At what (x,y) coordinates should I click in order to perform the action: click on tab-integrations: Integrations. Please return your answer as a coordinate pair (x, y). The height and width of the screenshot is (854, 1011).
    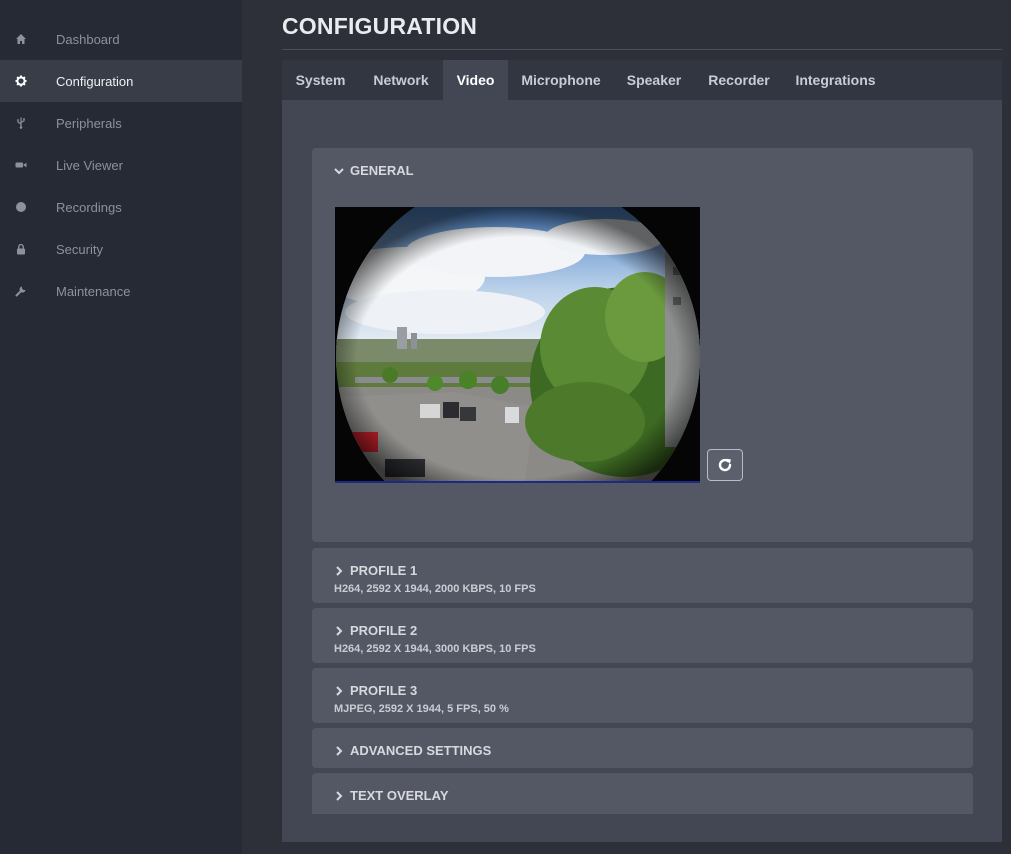
    Looking at the image, I should click on (835, 80).